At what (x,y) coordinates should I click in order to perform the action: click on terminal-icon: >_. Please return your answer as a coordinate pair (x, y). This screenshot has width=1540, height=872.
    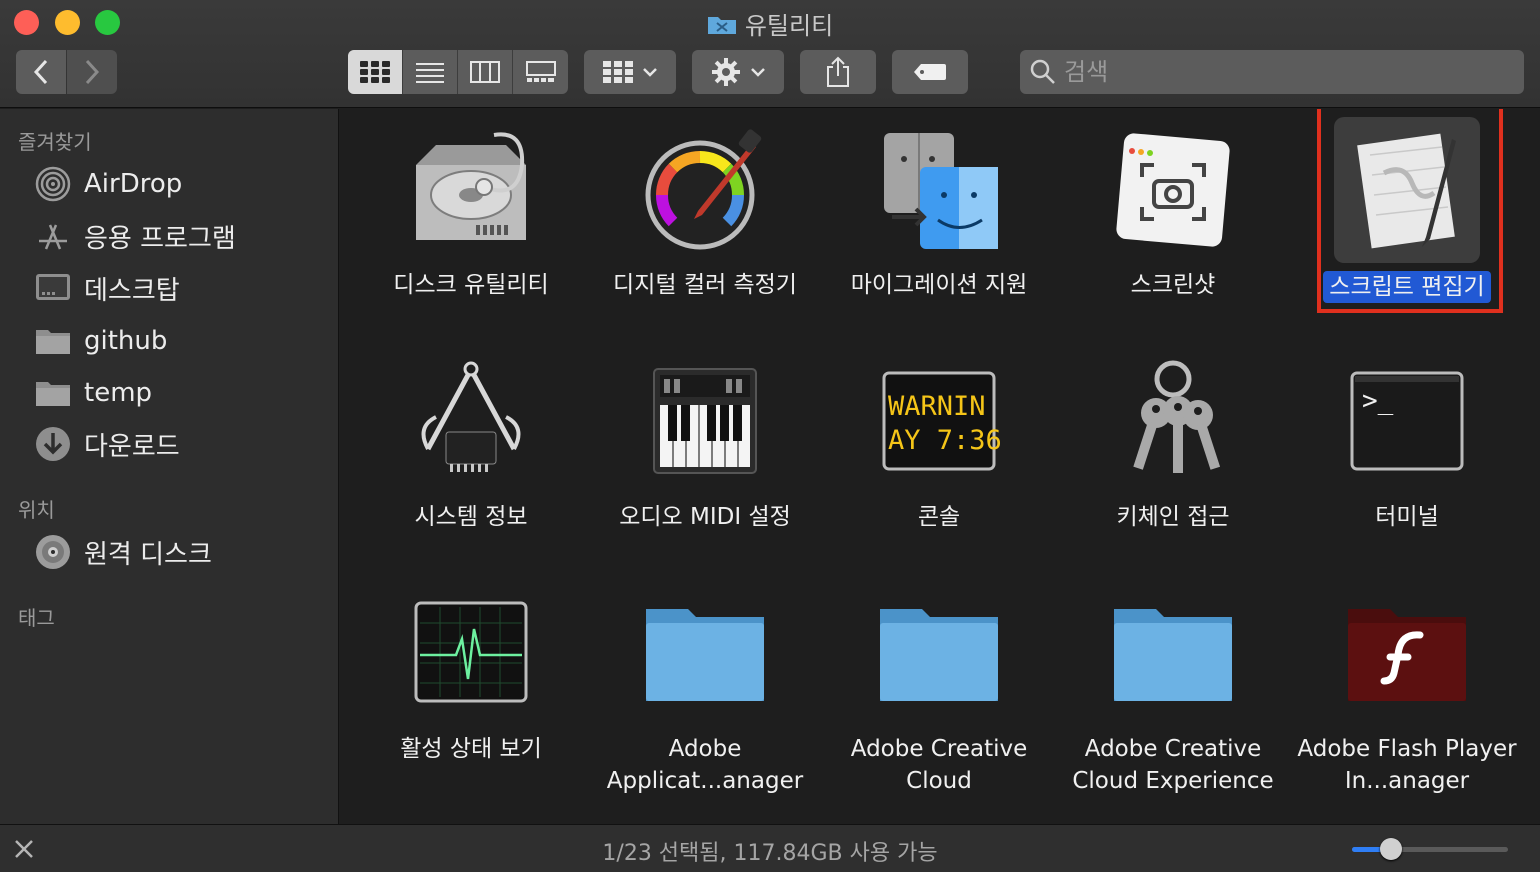
    Looking at the image, I should click on (1407, 422).